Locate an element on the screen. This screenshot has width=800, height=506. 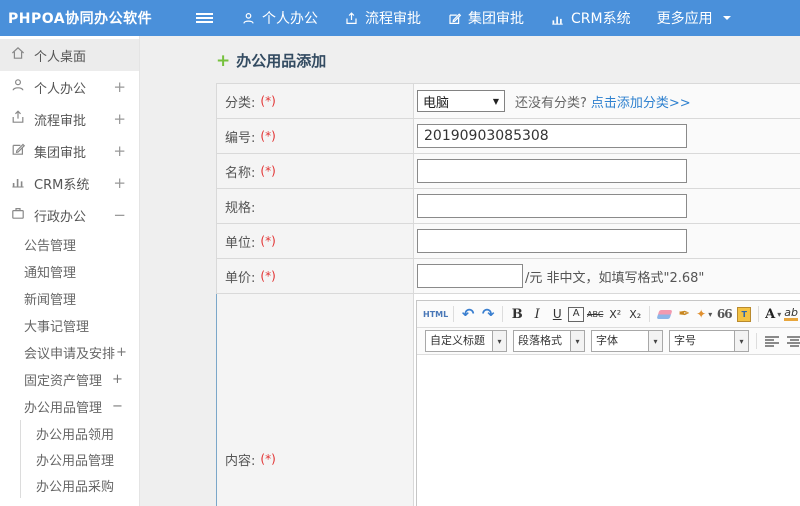
blockquote-button: 66 is located at coordinates (724, 314).